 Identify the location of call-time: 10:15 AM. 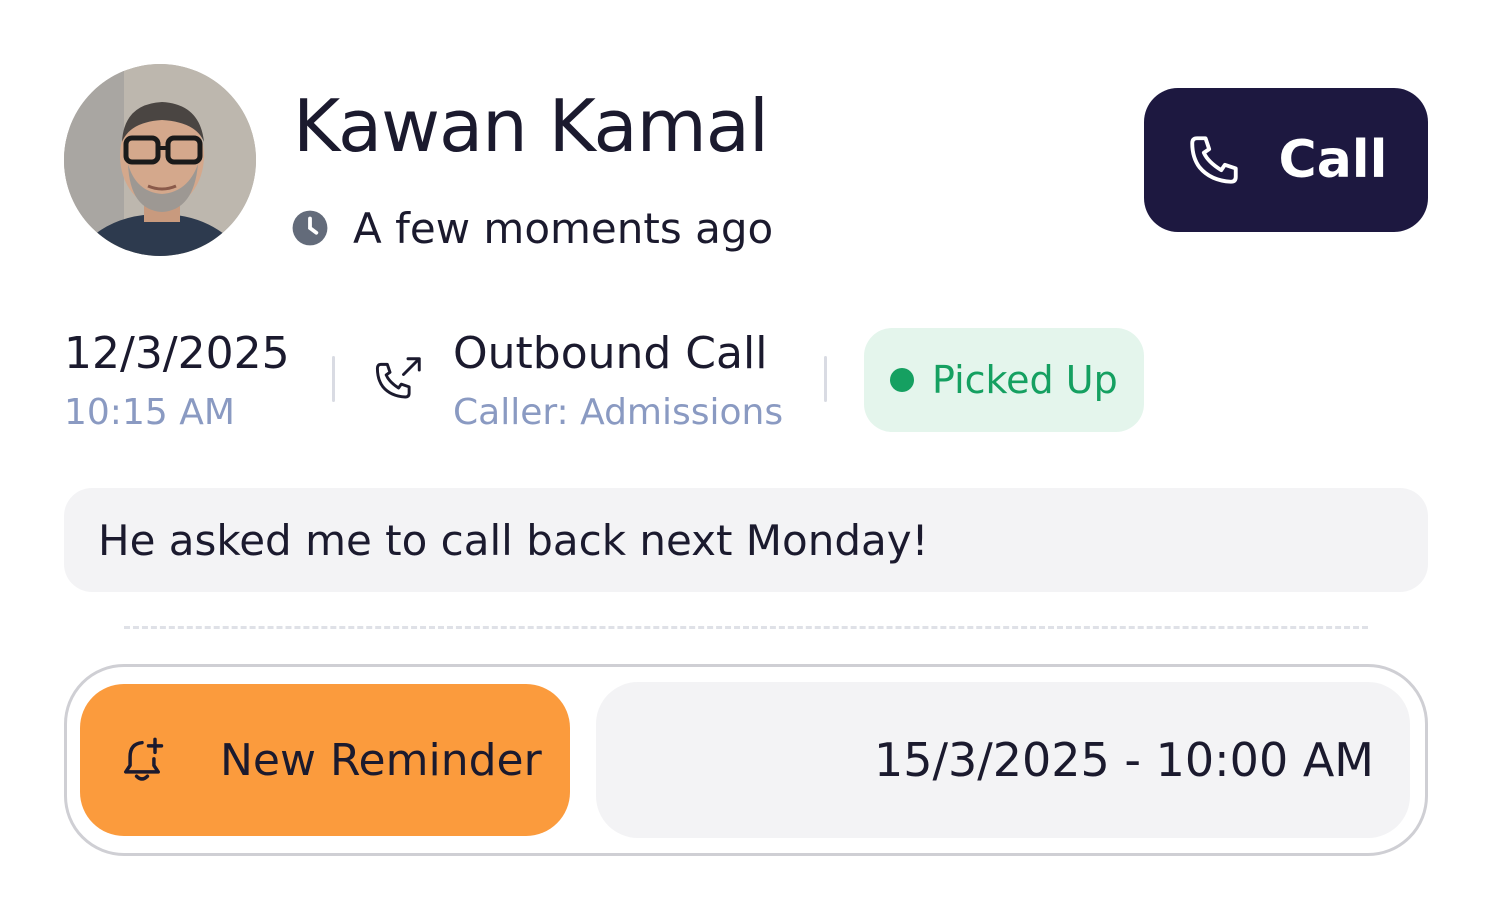
(149, 412).